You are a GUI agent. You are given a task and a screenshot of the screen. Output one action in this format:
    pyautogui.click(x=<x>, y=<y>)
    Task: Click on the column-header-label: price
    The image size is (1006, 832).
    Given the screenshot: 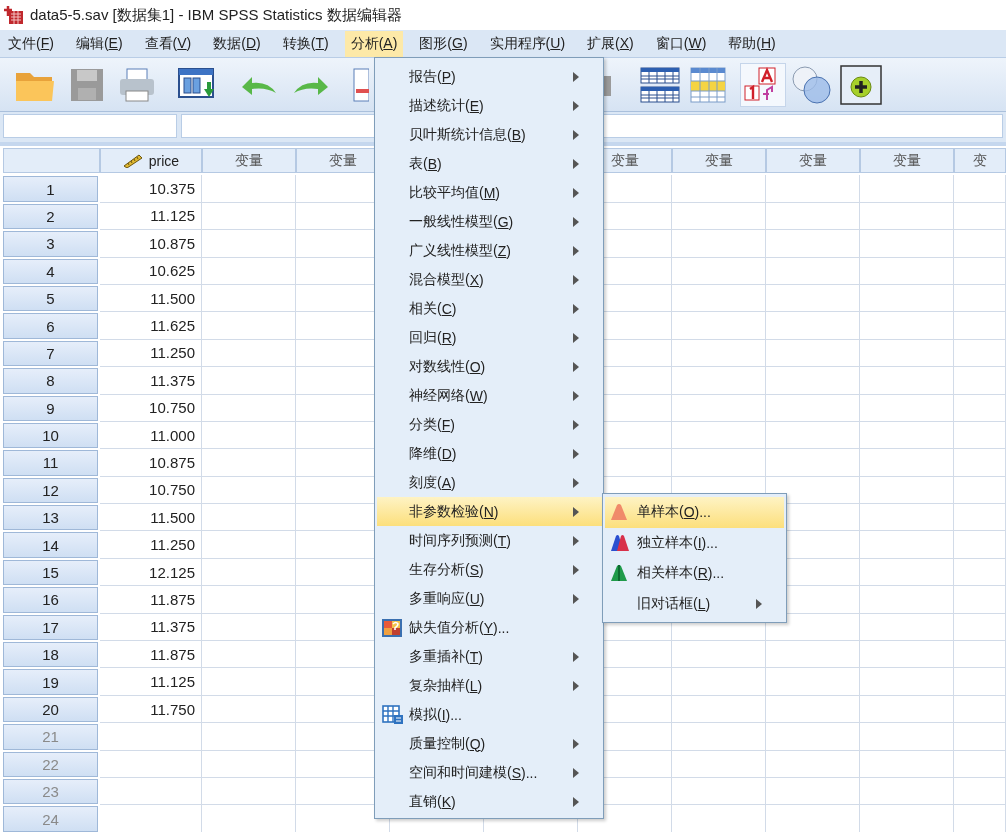 What is the action you would take?
    pyautogui.click(x=164, y=160)
    